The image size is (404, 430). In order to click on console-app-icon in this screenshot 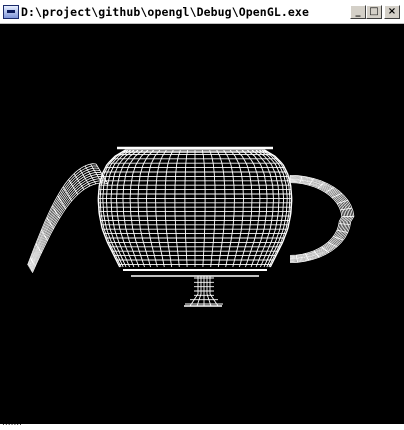, I will do `click(11, 12)`.